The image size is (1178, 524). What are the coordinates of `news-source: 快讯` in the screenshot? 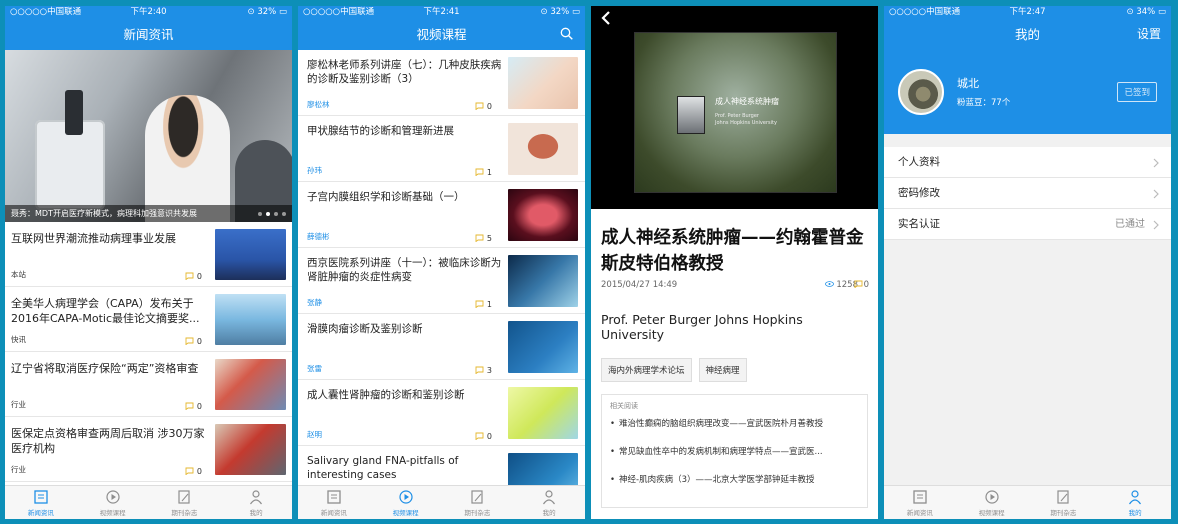 It's located at (18, 339).